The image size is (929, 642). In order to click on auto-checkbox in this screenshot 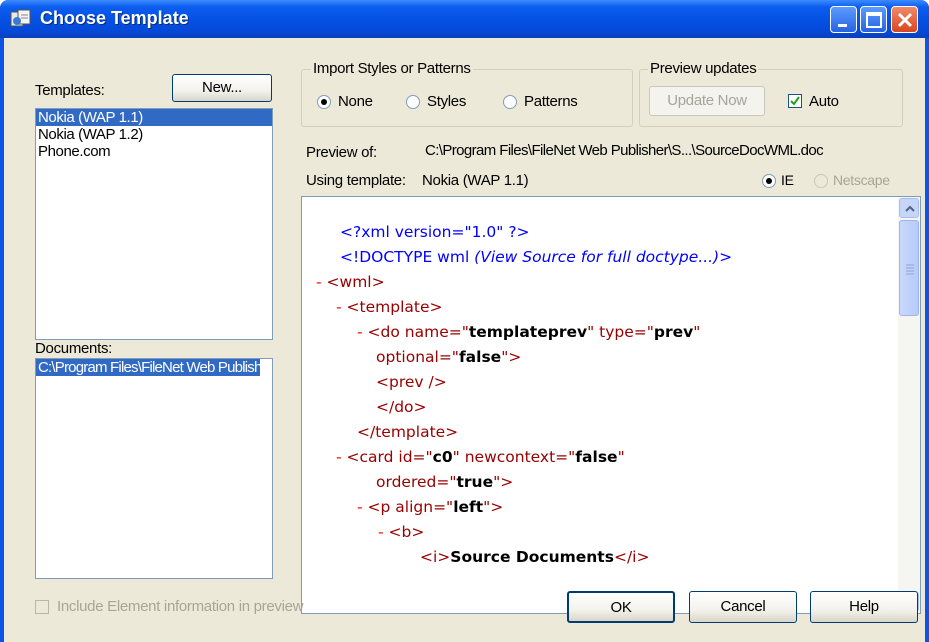, I will do `click(795, 101)`.